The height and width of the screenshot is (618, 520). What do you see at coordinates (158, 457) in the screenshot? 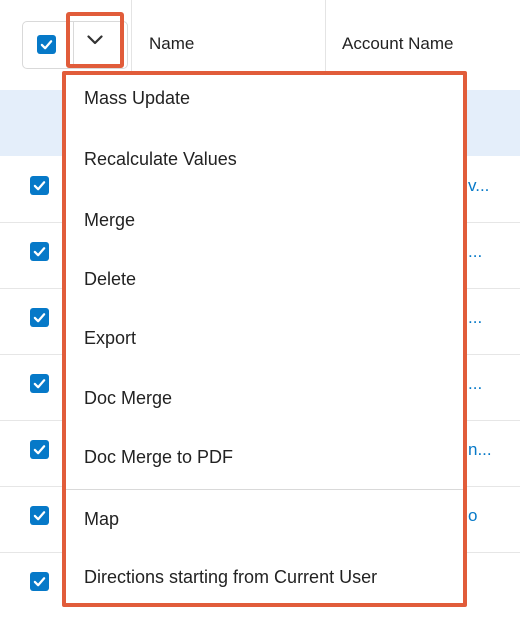
I see `menu-item-doc-merge-to-pdf: Doc Merge to PDF` at bounding box center [158, 457].